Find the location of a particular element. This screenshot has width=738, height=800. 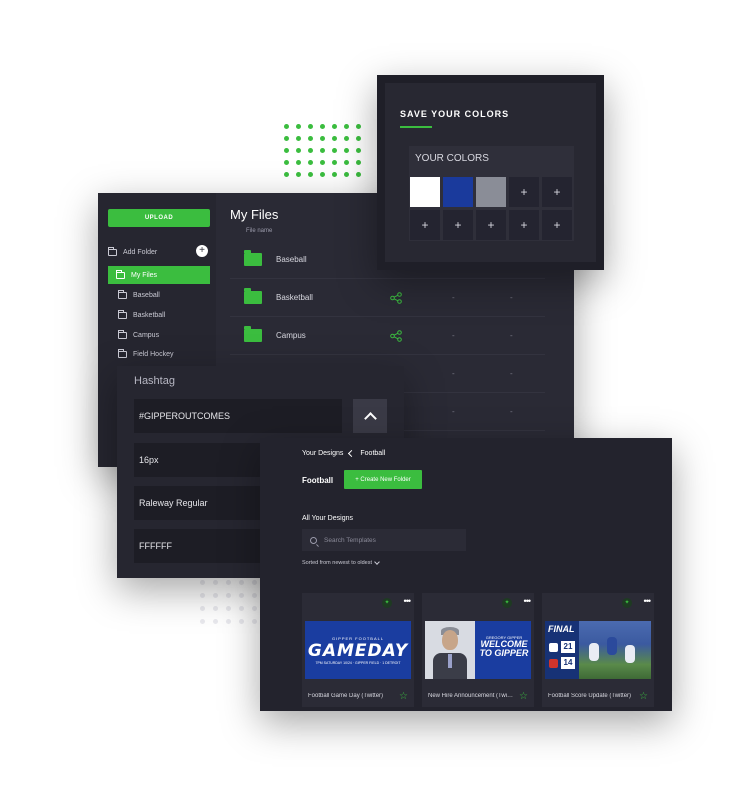

sort-dropdown: Sorted from newest to oldest is located at coordinates (341, 562).